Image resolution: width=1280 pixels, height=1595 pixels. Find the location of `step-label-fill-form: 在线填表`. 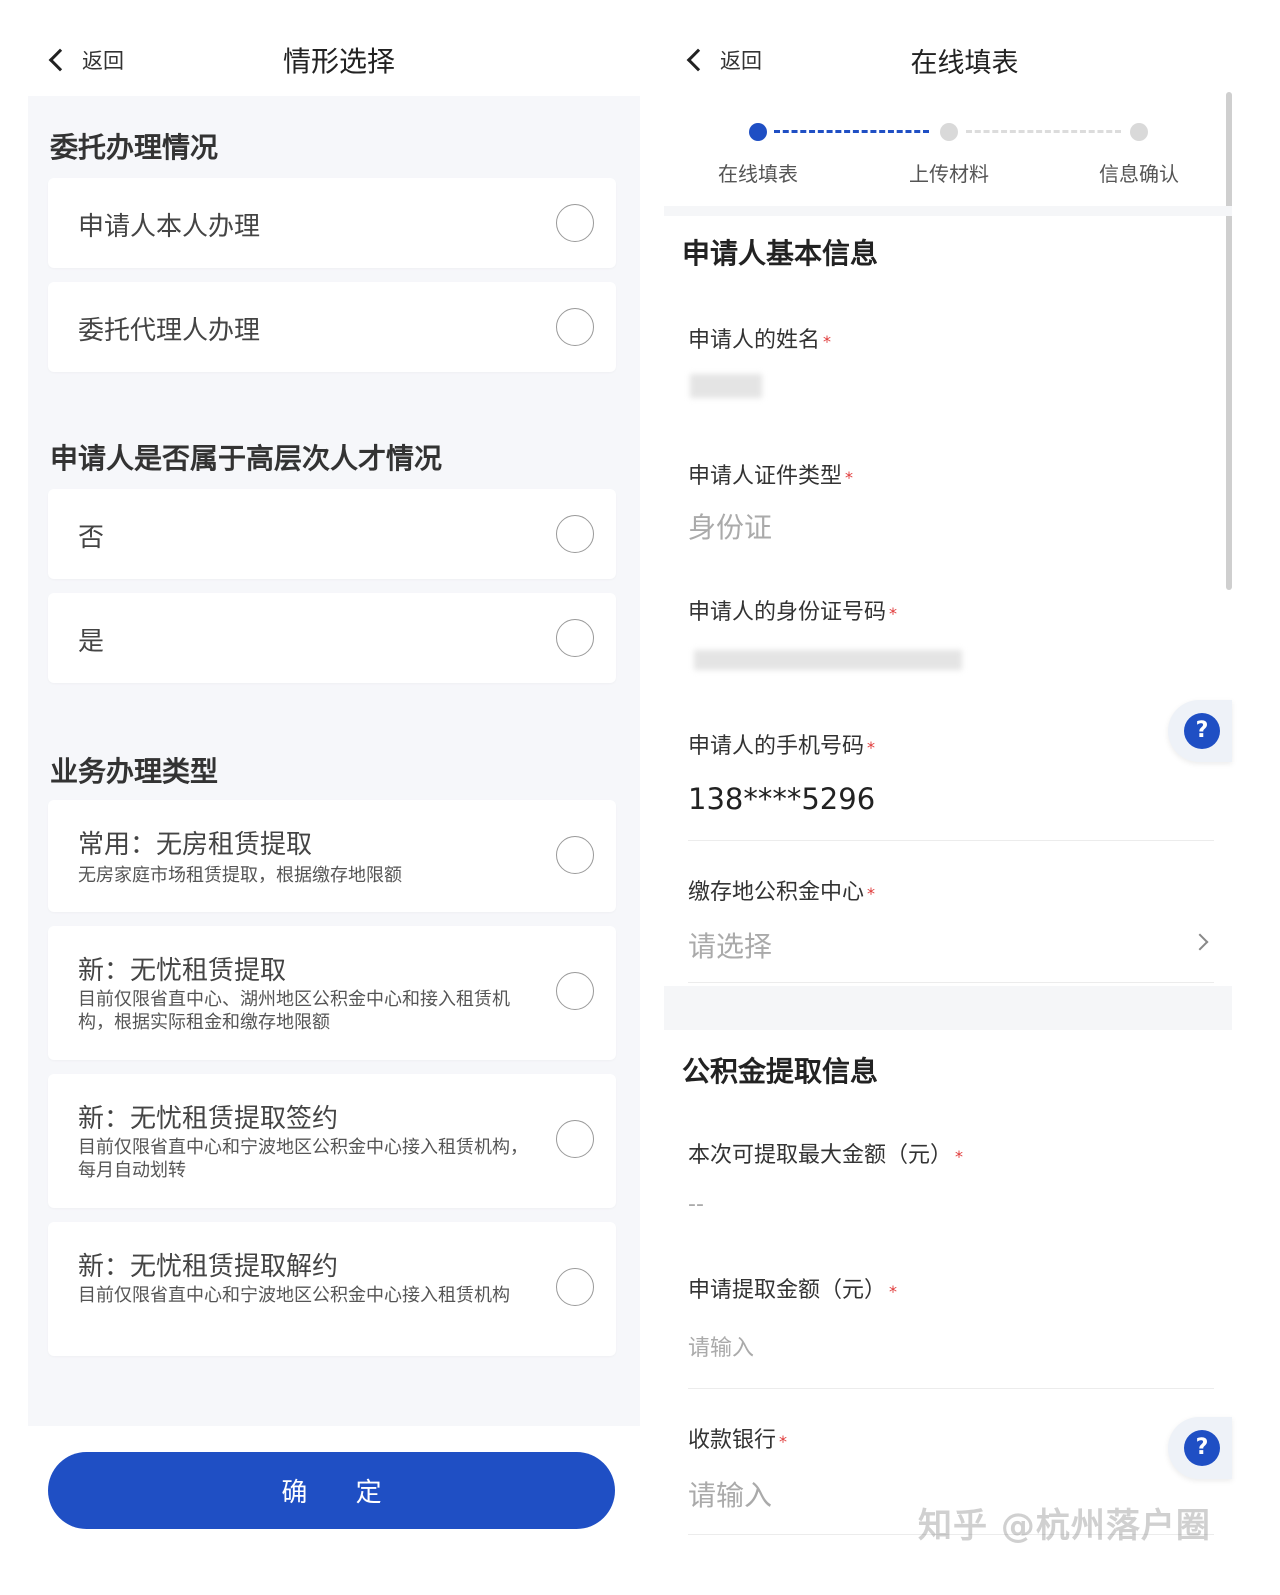

step-label-fill-form: 在线填表 is located at coordinates (758, 174).